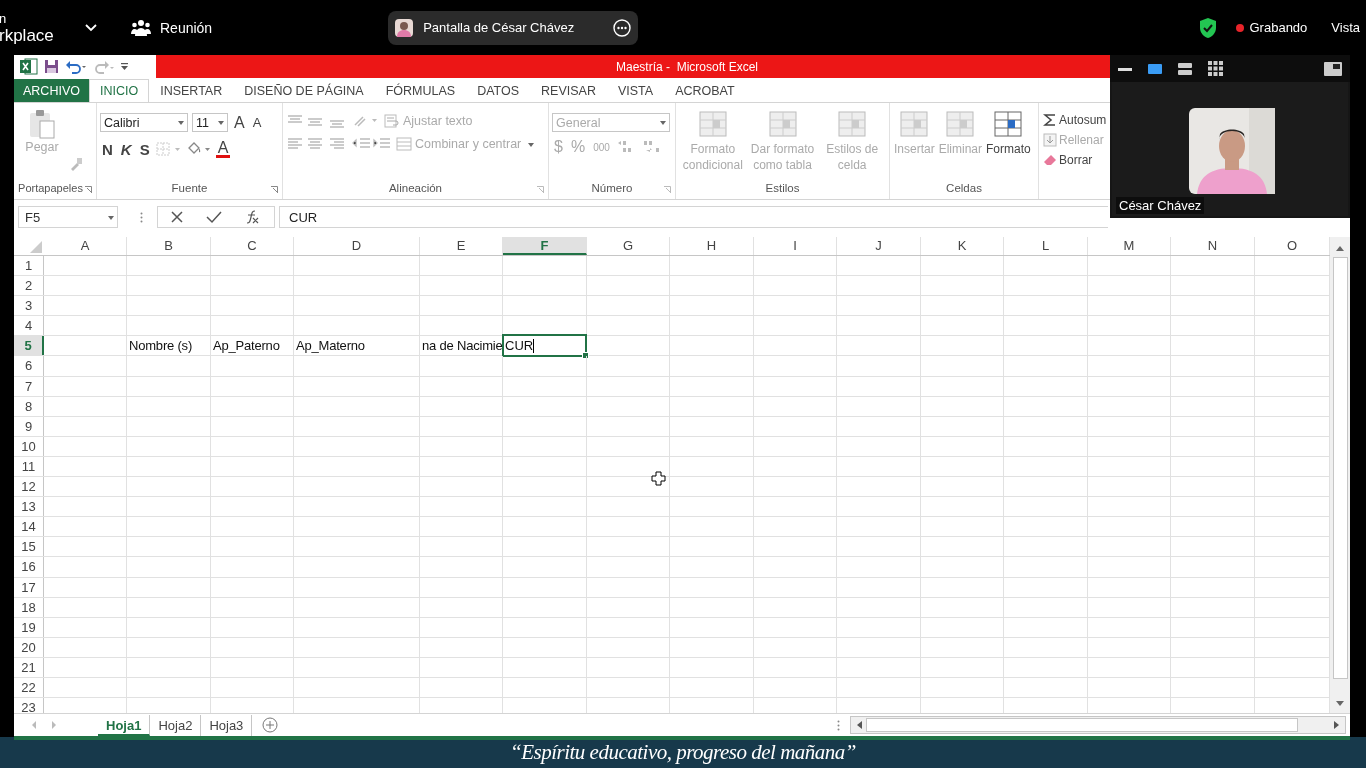 Image resolution: width=1366 pixels, height=768 pixels. I want to click on share-label: Pantalla de César Chávez, so click(499, 27).